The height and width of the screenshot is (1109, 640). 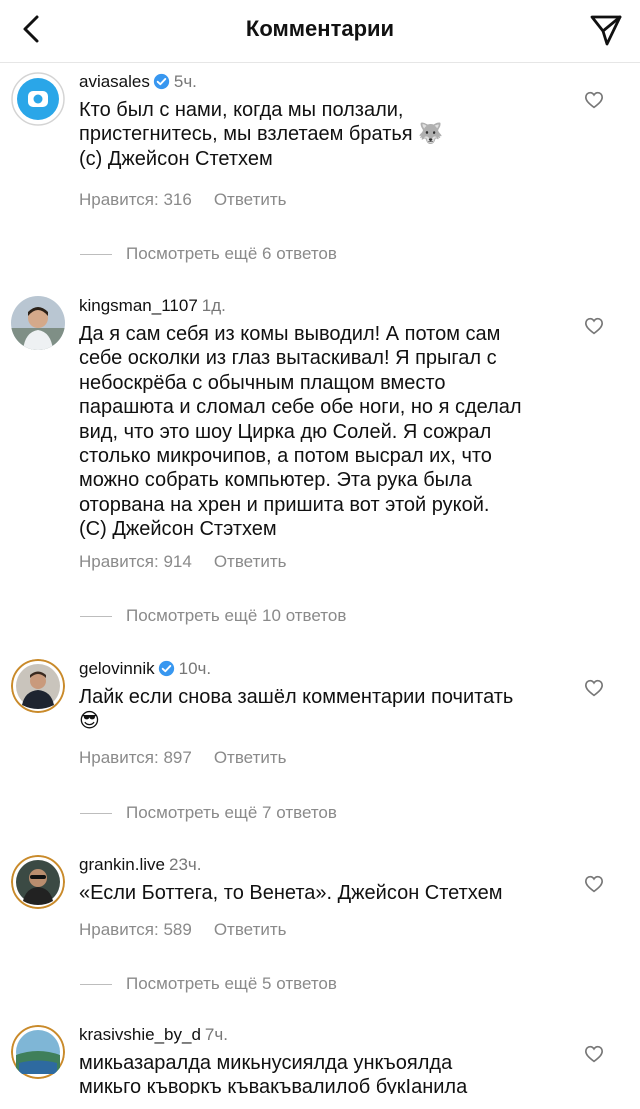 I want to click on comment-actions: Нравится: 316 Ответить, so click(x=194, y=200).